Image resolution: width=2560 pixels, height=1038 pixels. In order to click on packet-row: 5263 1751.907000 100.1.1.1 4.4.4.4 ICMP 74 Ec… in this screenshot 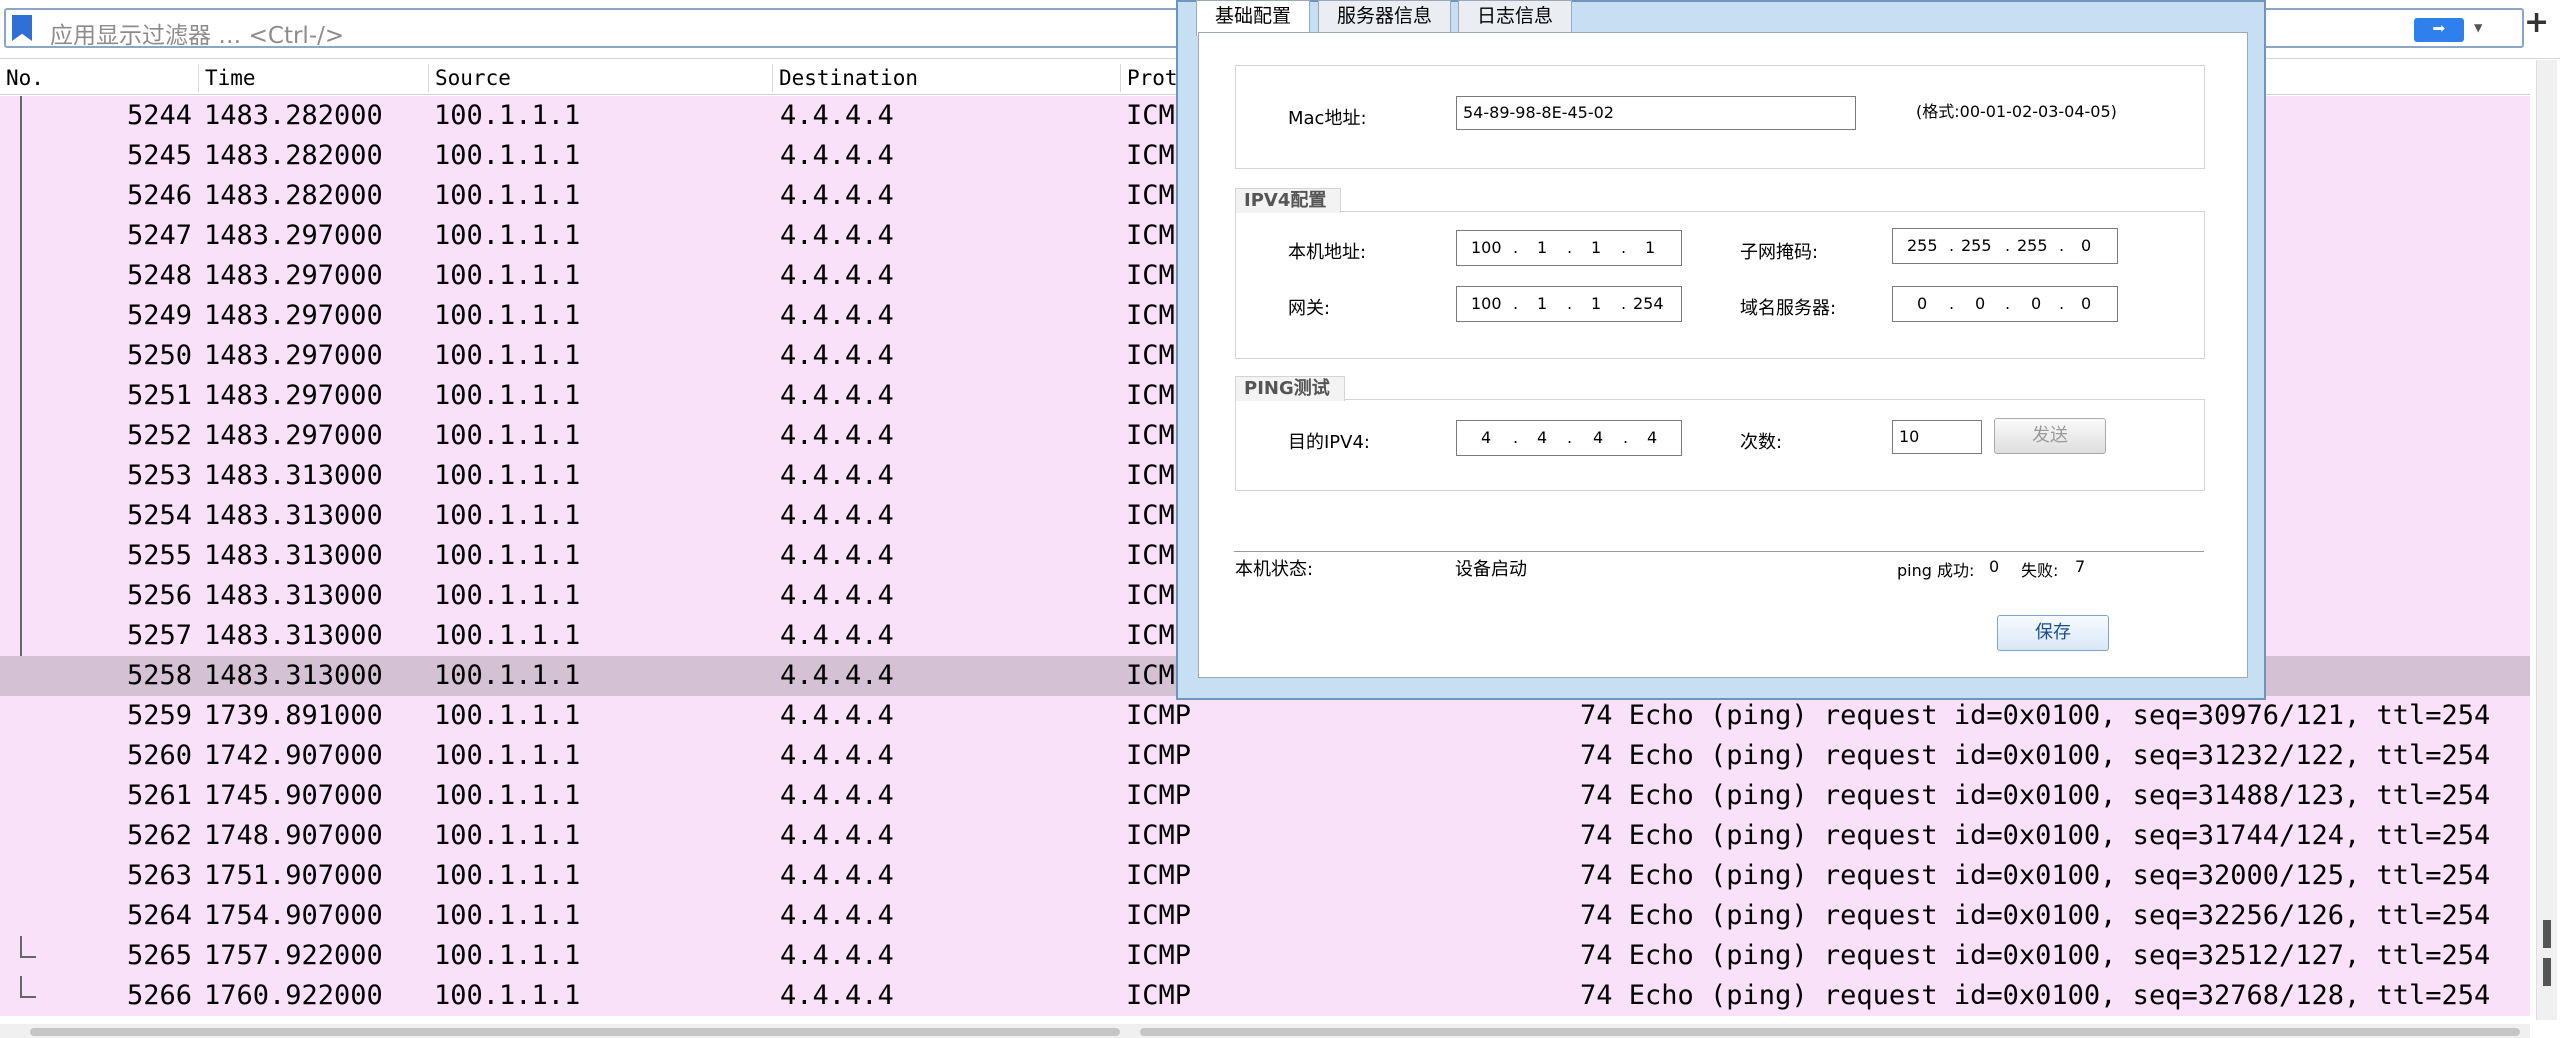, I will do `click(1265, 876)`.